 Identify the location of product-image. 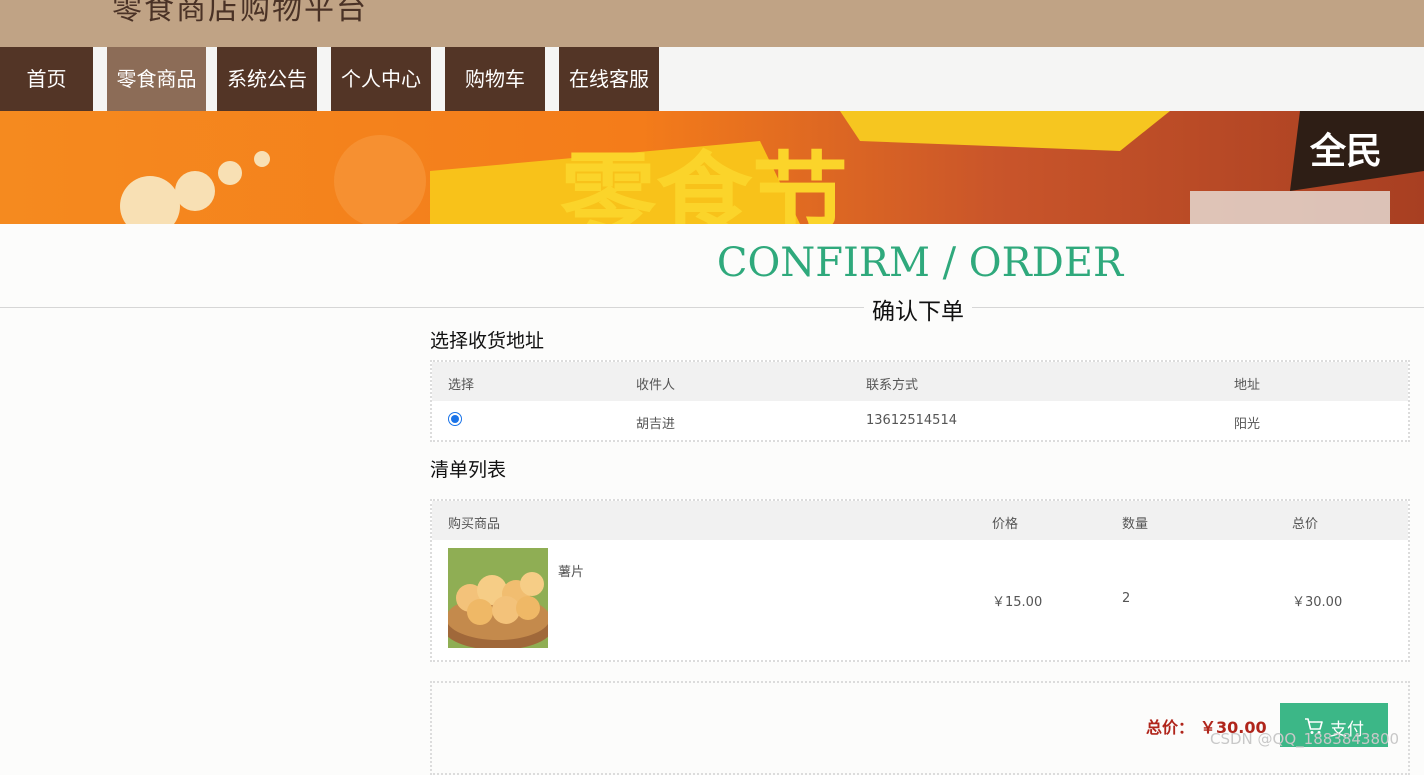
(498, 598).